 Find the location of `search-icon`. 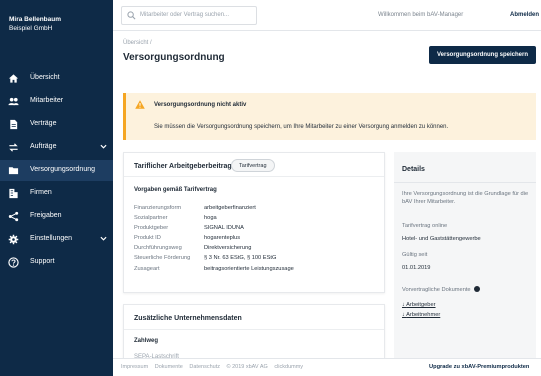

search-icon is located at coordinates (131, 15).